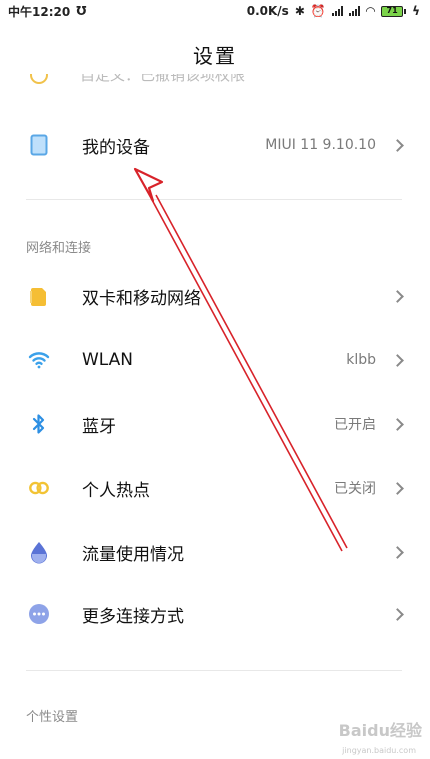  What do you see at coordinates (39, 145) in the screenshot?
I see `device-icon` at bounding box center [39, 145].